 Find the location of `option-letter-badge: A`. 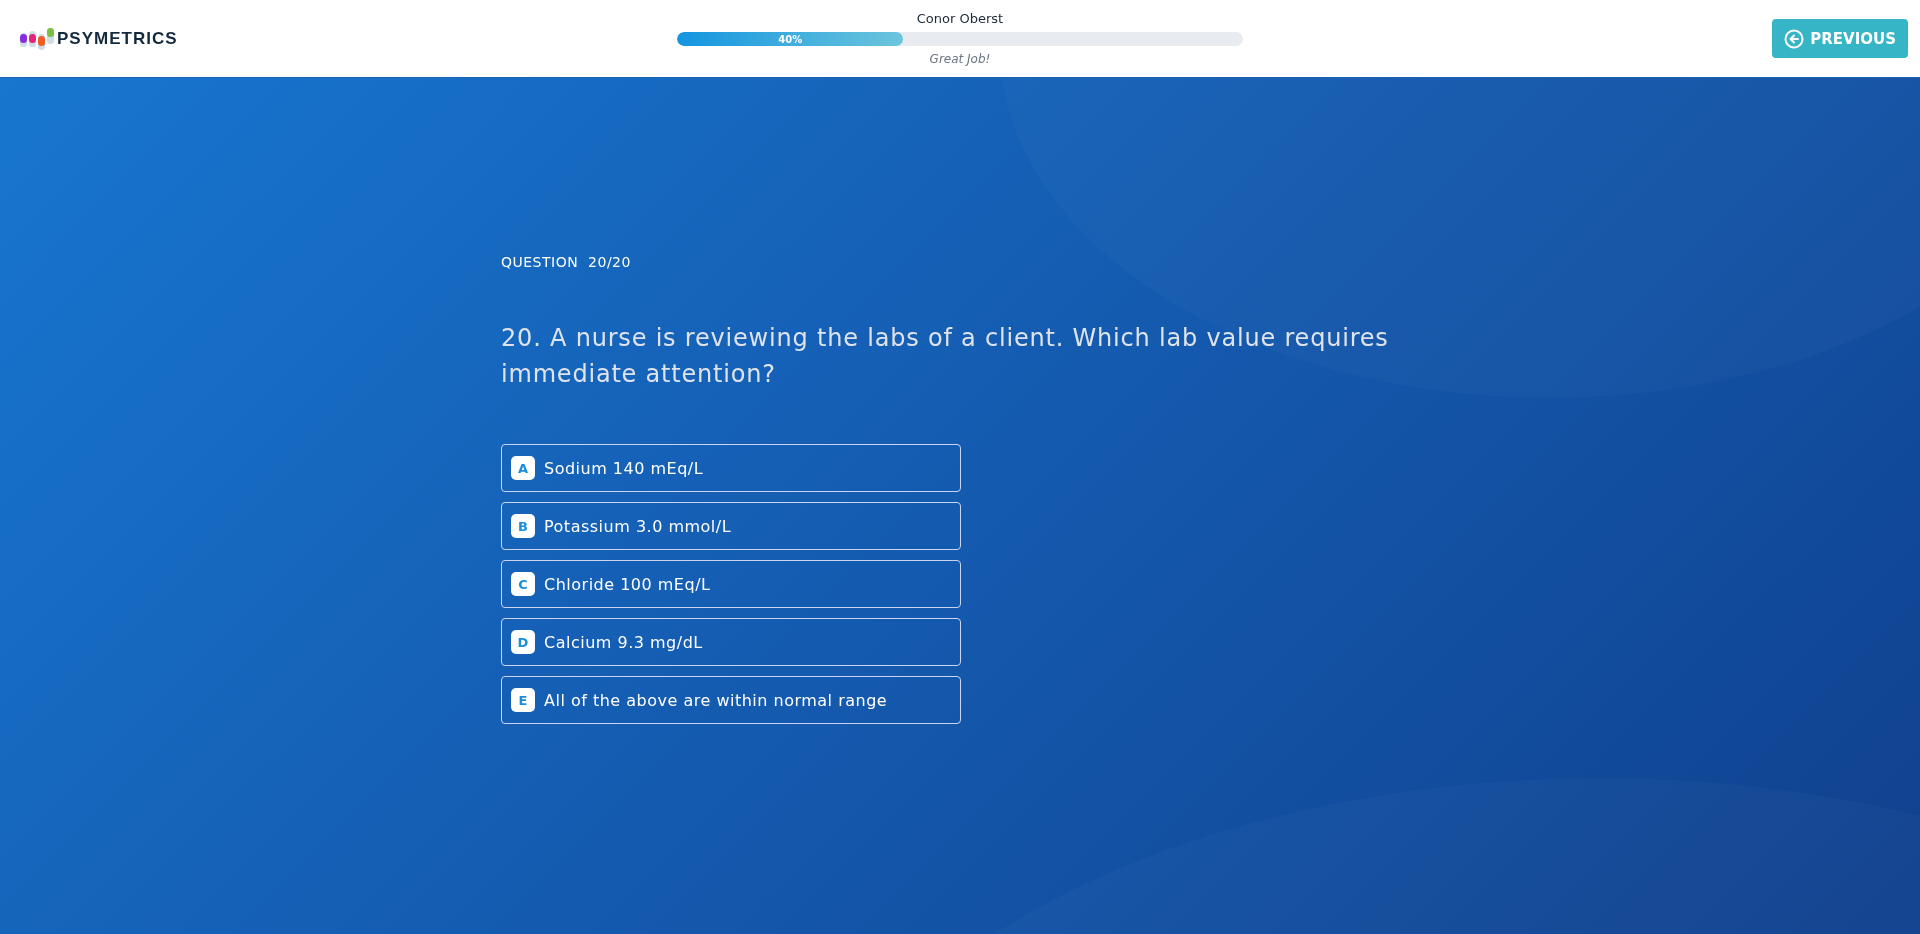

option-letter-badge: A is located at coordinates (523, 468).